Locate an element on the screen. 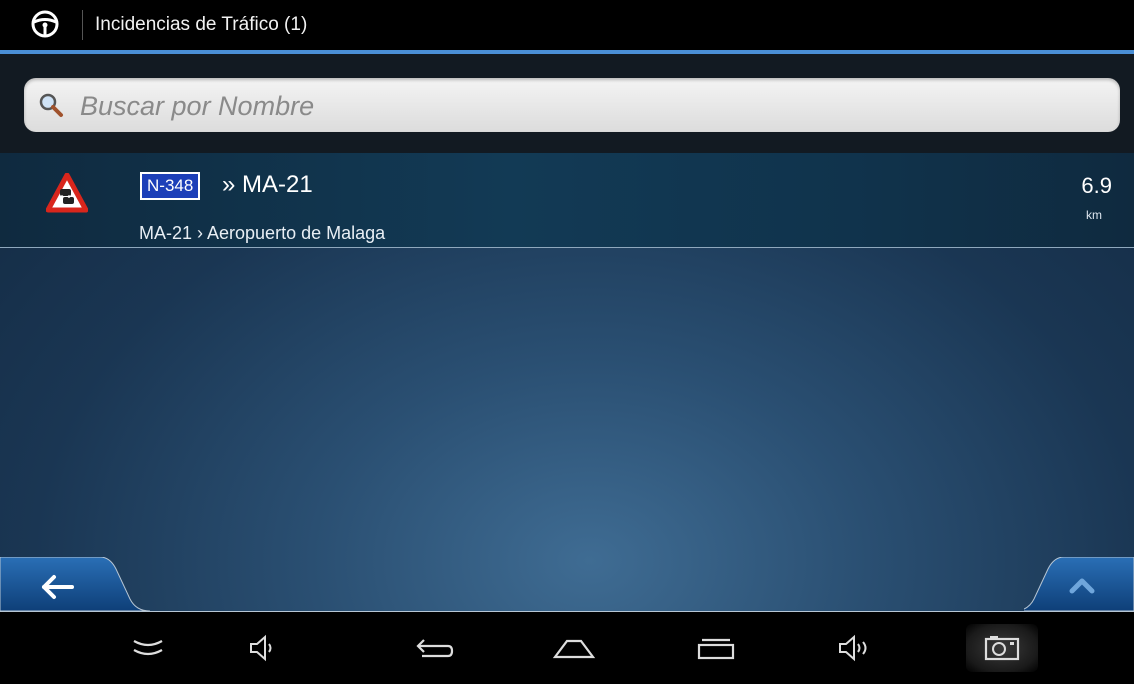  steering-wheel-icon is located at coordinates (45, 24).